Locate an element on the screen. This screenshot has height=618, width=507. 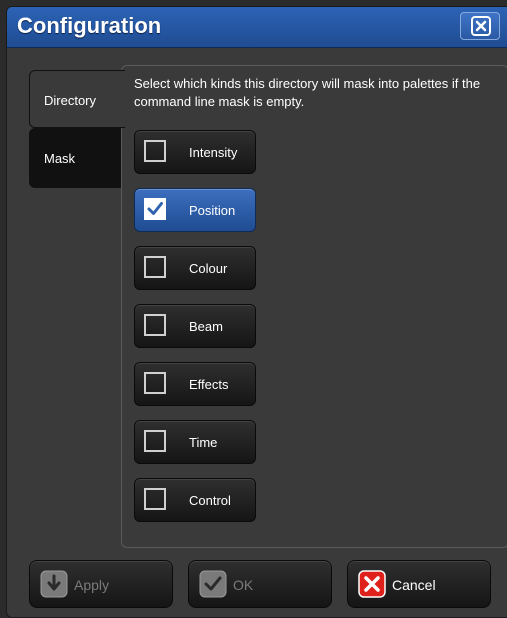
dialog-title: Configuration is located at coordinates (89, 25).